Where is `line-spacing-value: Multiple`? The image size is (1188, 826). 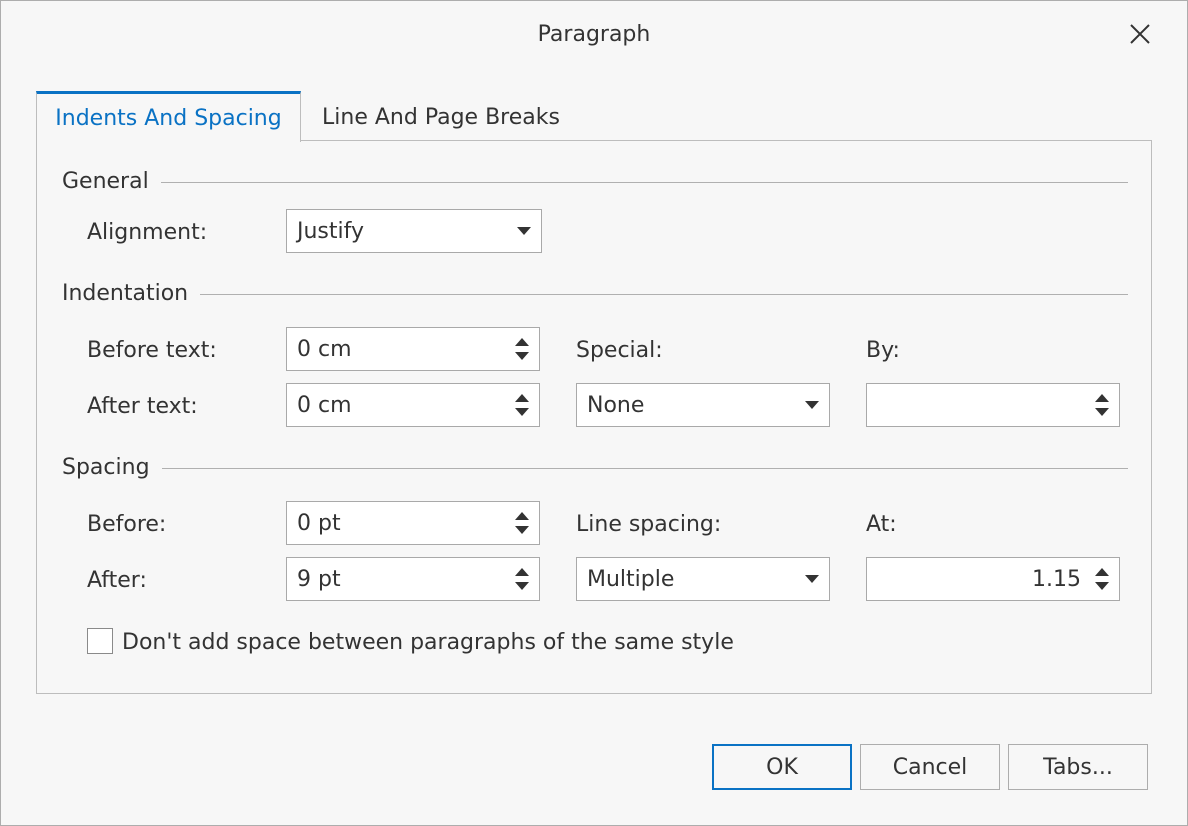 line-spacing-value: Multiple is located at coordinates (631, 579).